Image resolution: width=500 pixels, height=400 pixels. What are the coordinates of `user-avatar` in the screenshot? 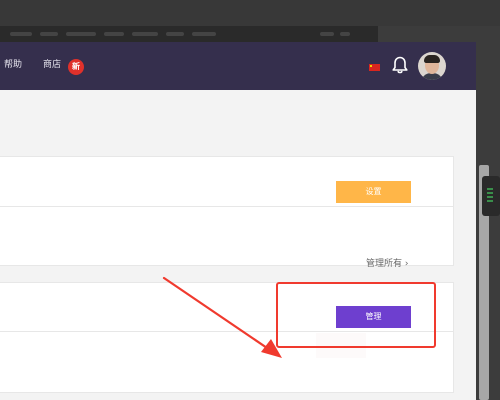 It's located at (432, 66).